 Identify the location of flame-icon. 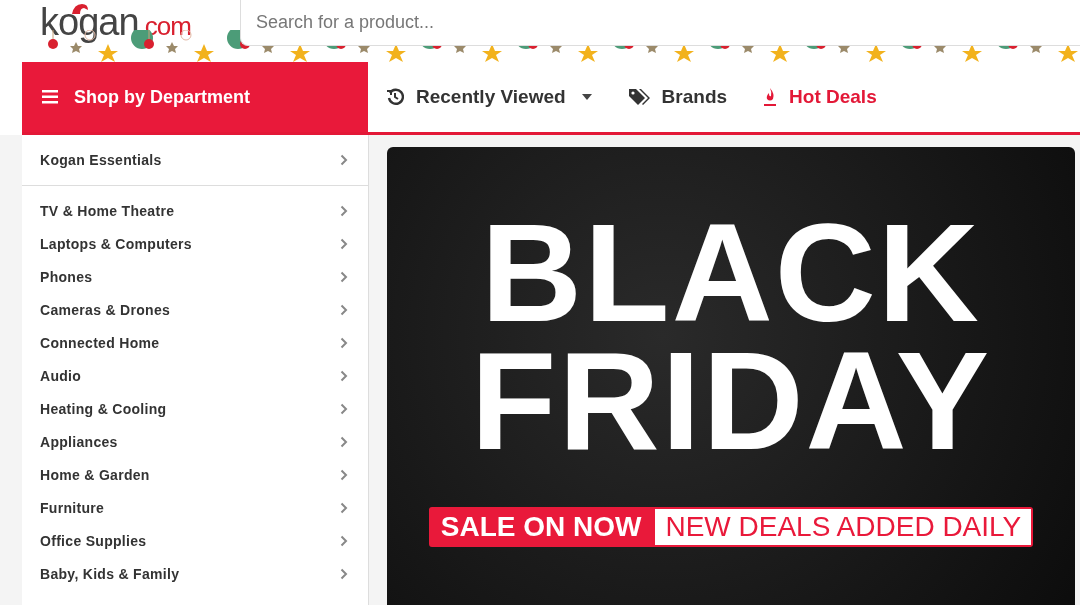
(770, 97).